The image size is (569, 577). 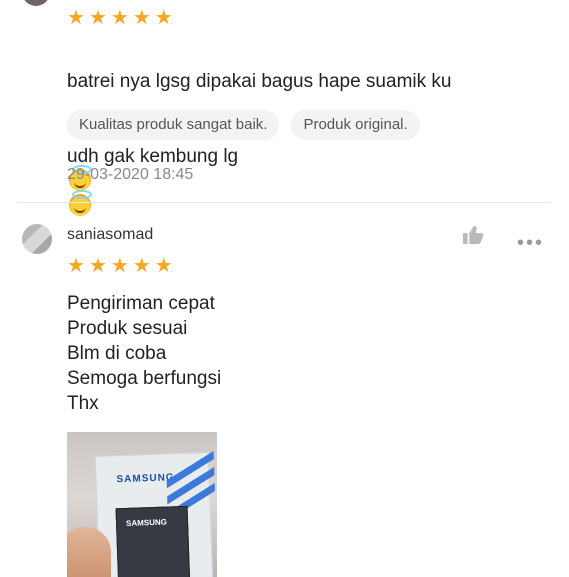 I want to click on more-options-icon: •••, so click(x=530, y=243).